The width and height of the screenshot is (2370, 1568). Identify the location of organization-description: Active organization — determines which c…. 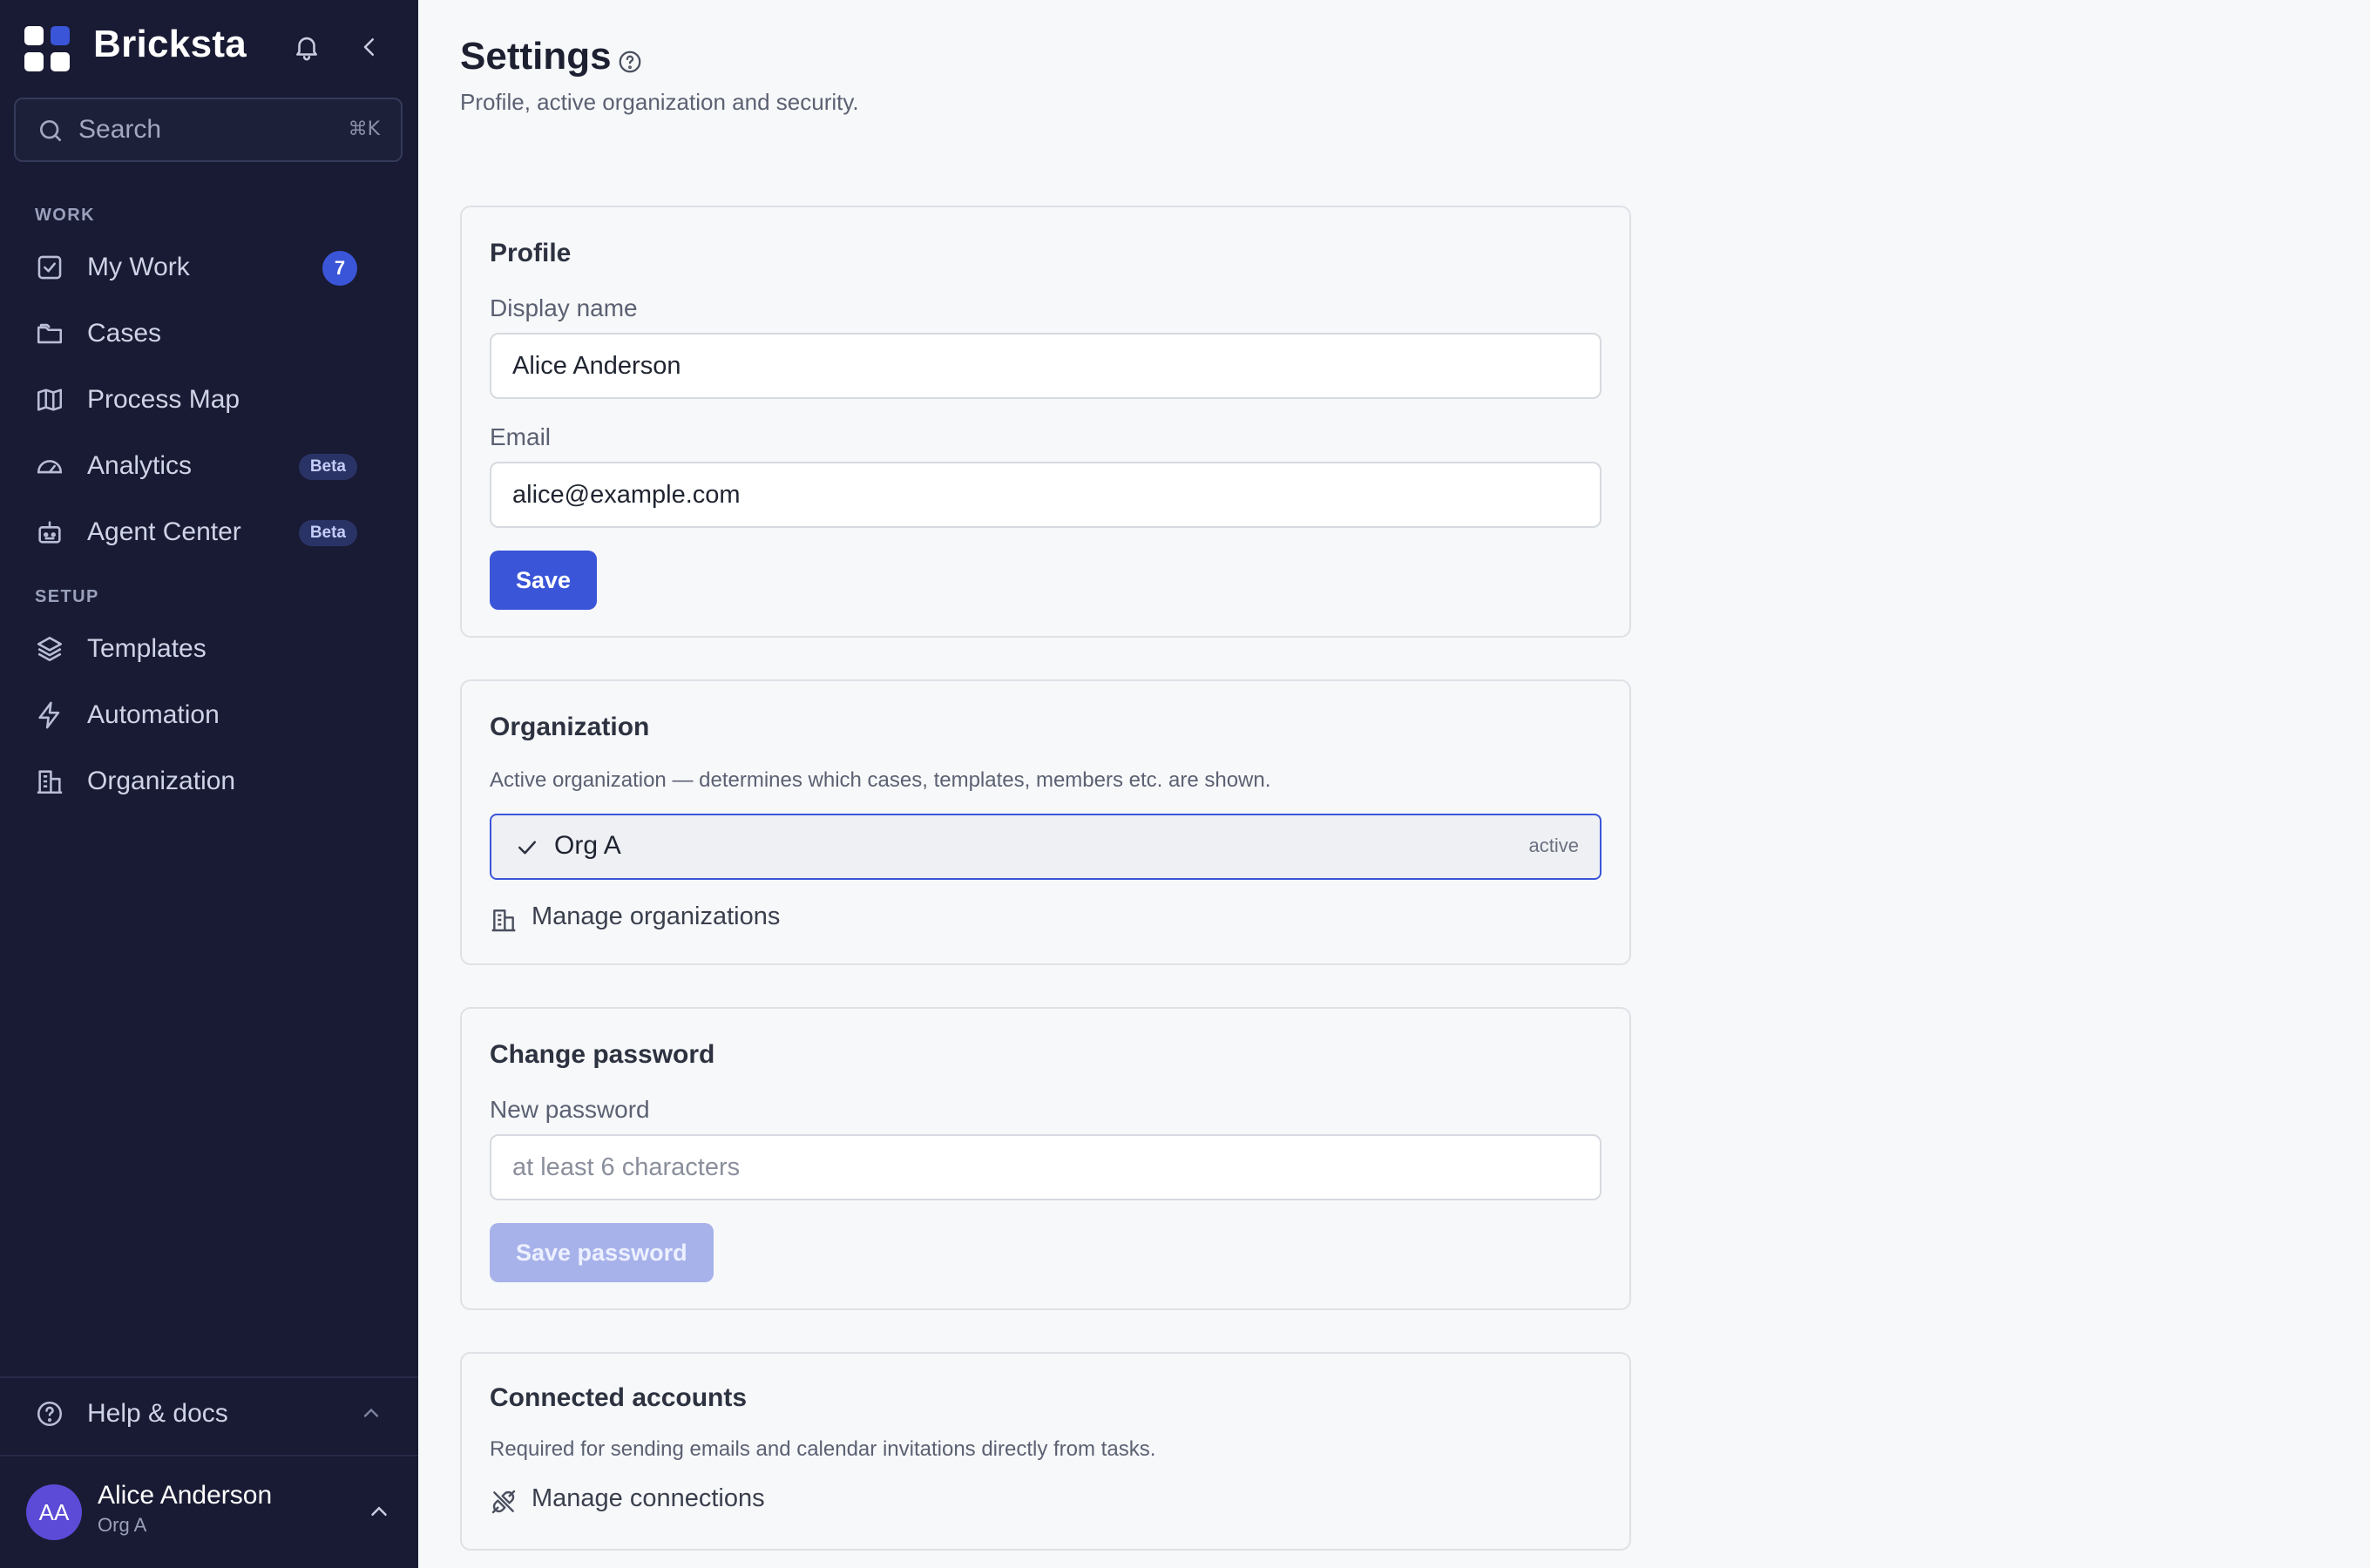
(880, 780).